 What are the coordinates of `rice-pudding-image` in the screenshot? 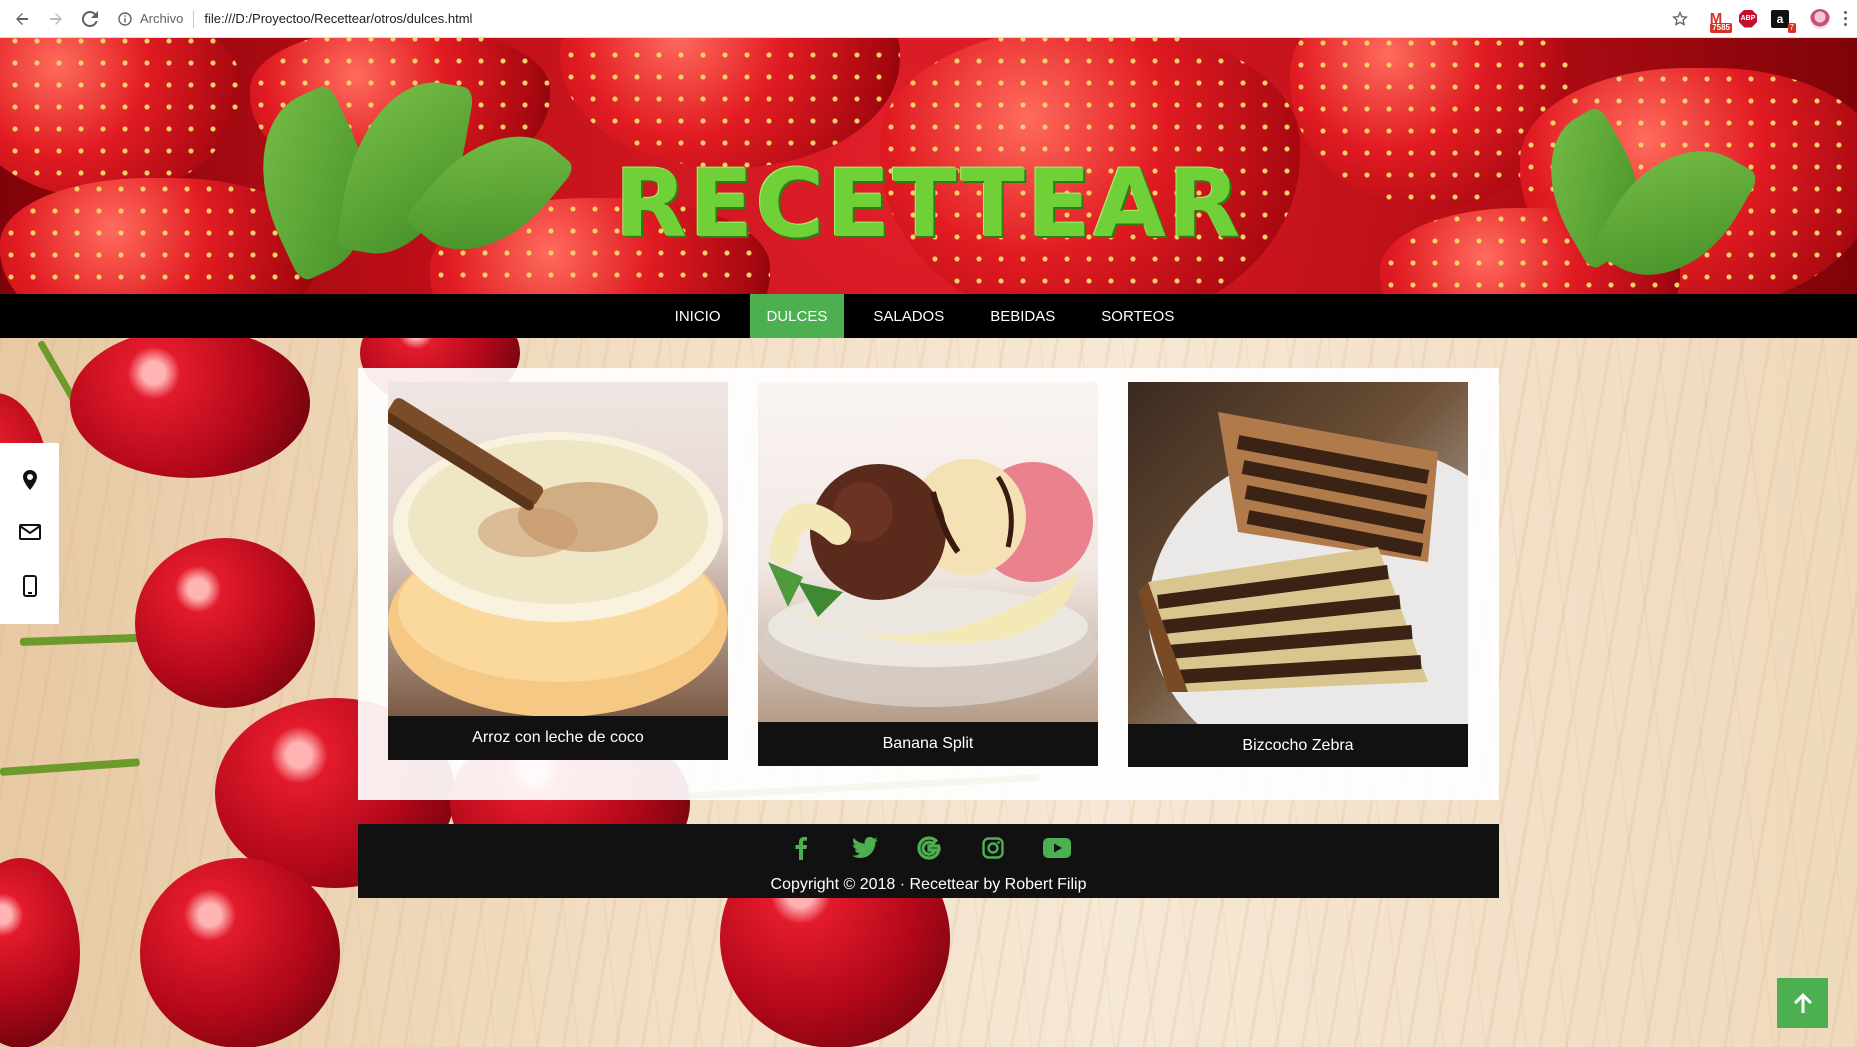 It's located at (558, 549).